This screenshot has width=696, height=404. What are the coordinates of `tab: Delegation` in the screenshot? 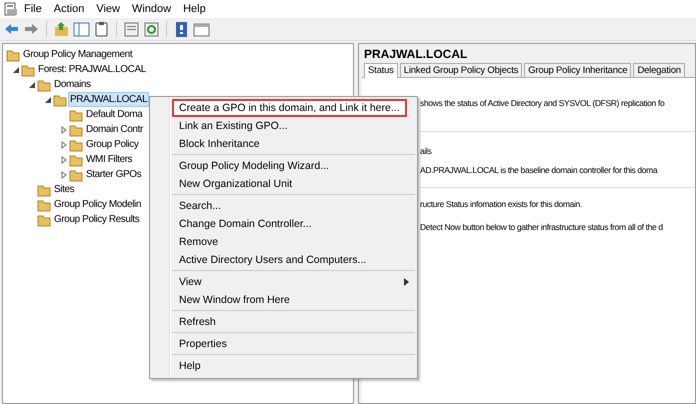 It's located at (659, 70).